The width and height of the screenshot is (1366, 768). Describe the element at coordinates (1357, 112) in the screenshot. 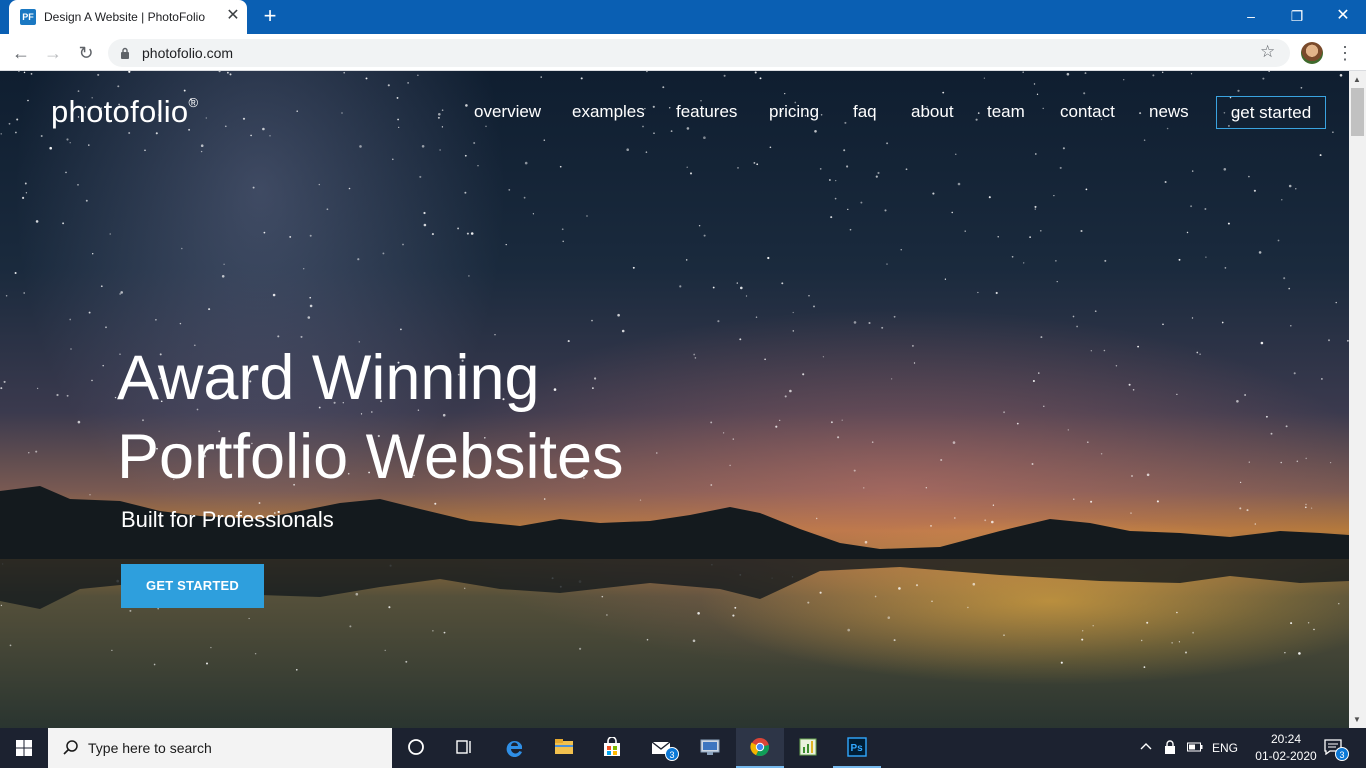

I see `scroll-thumb` at that location.